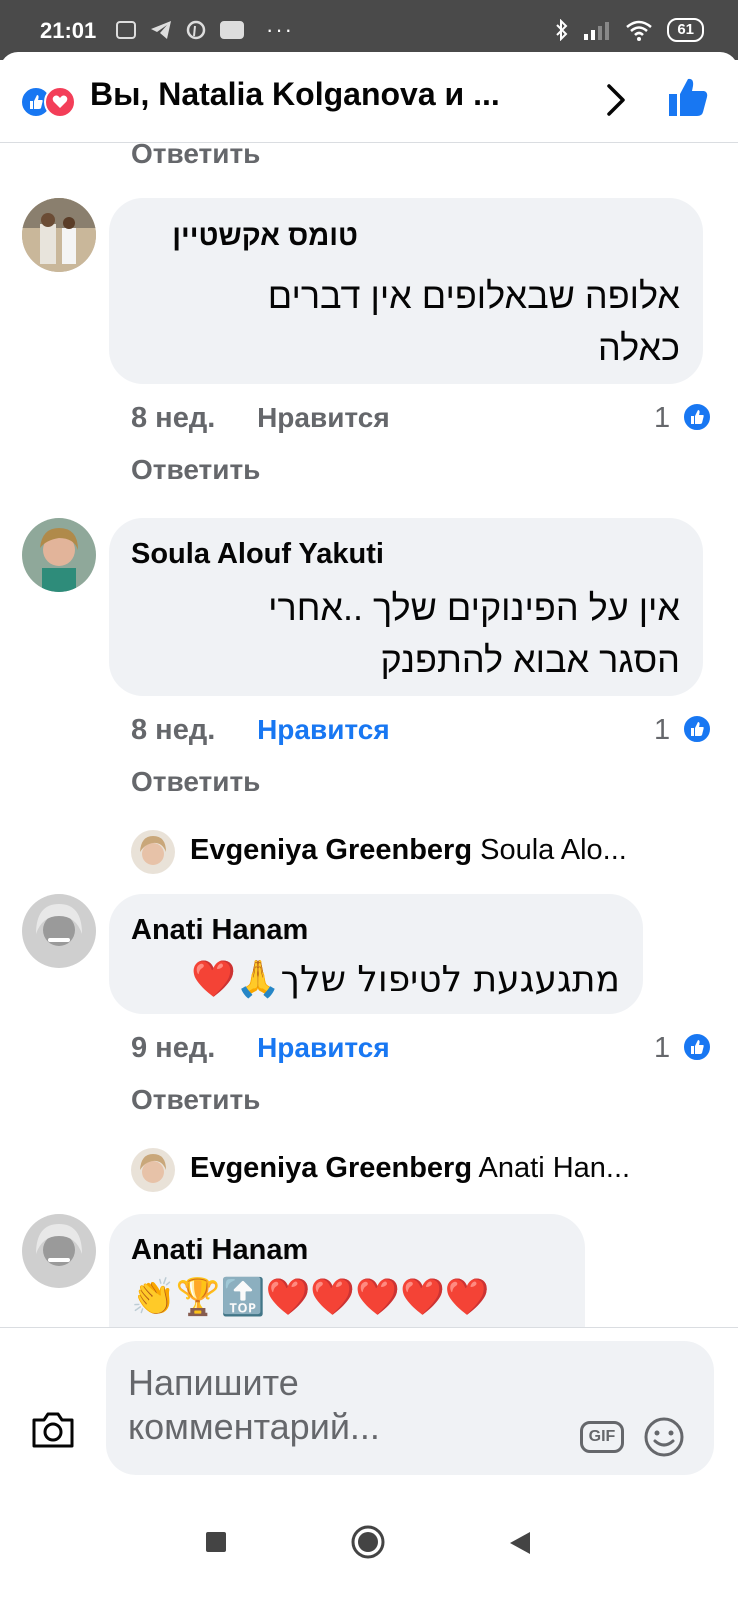 This screenshot has height=1600, width=738. What do you see at coordinates (597, 31) in the screenshot?
I see `signal-icon` at bounding box center [597, 31].